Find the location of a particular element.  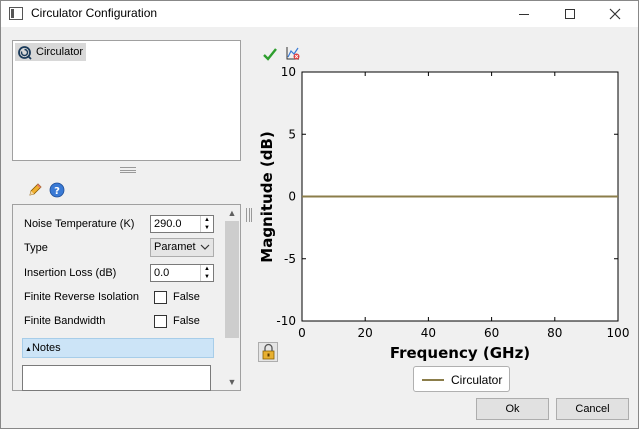

lock-button is located at coordinates (268, 352).